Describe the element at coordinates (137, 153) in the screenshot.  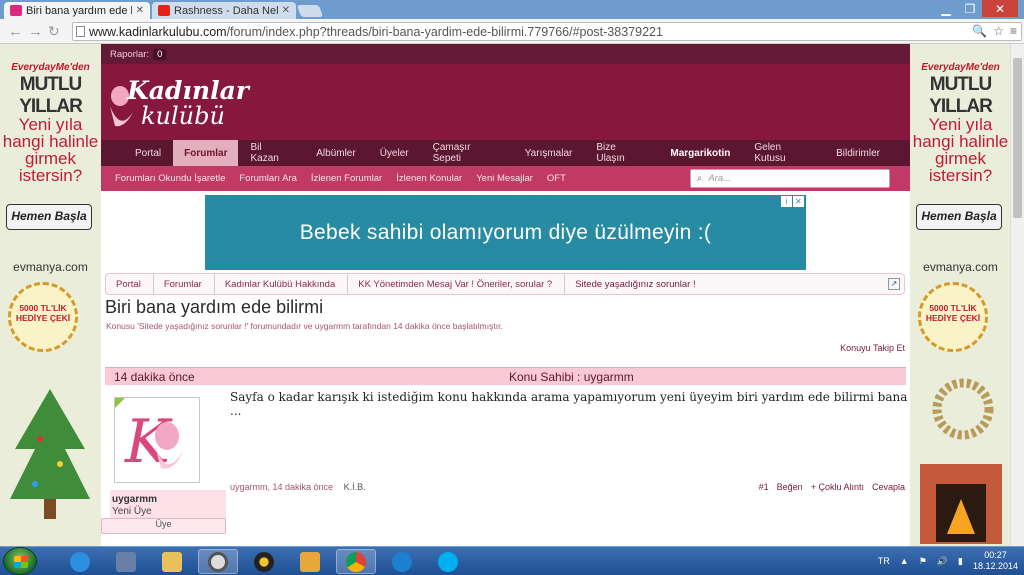
I see `nav-portal: Portal` at that location.